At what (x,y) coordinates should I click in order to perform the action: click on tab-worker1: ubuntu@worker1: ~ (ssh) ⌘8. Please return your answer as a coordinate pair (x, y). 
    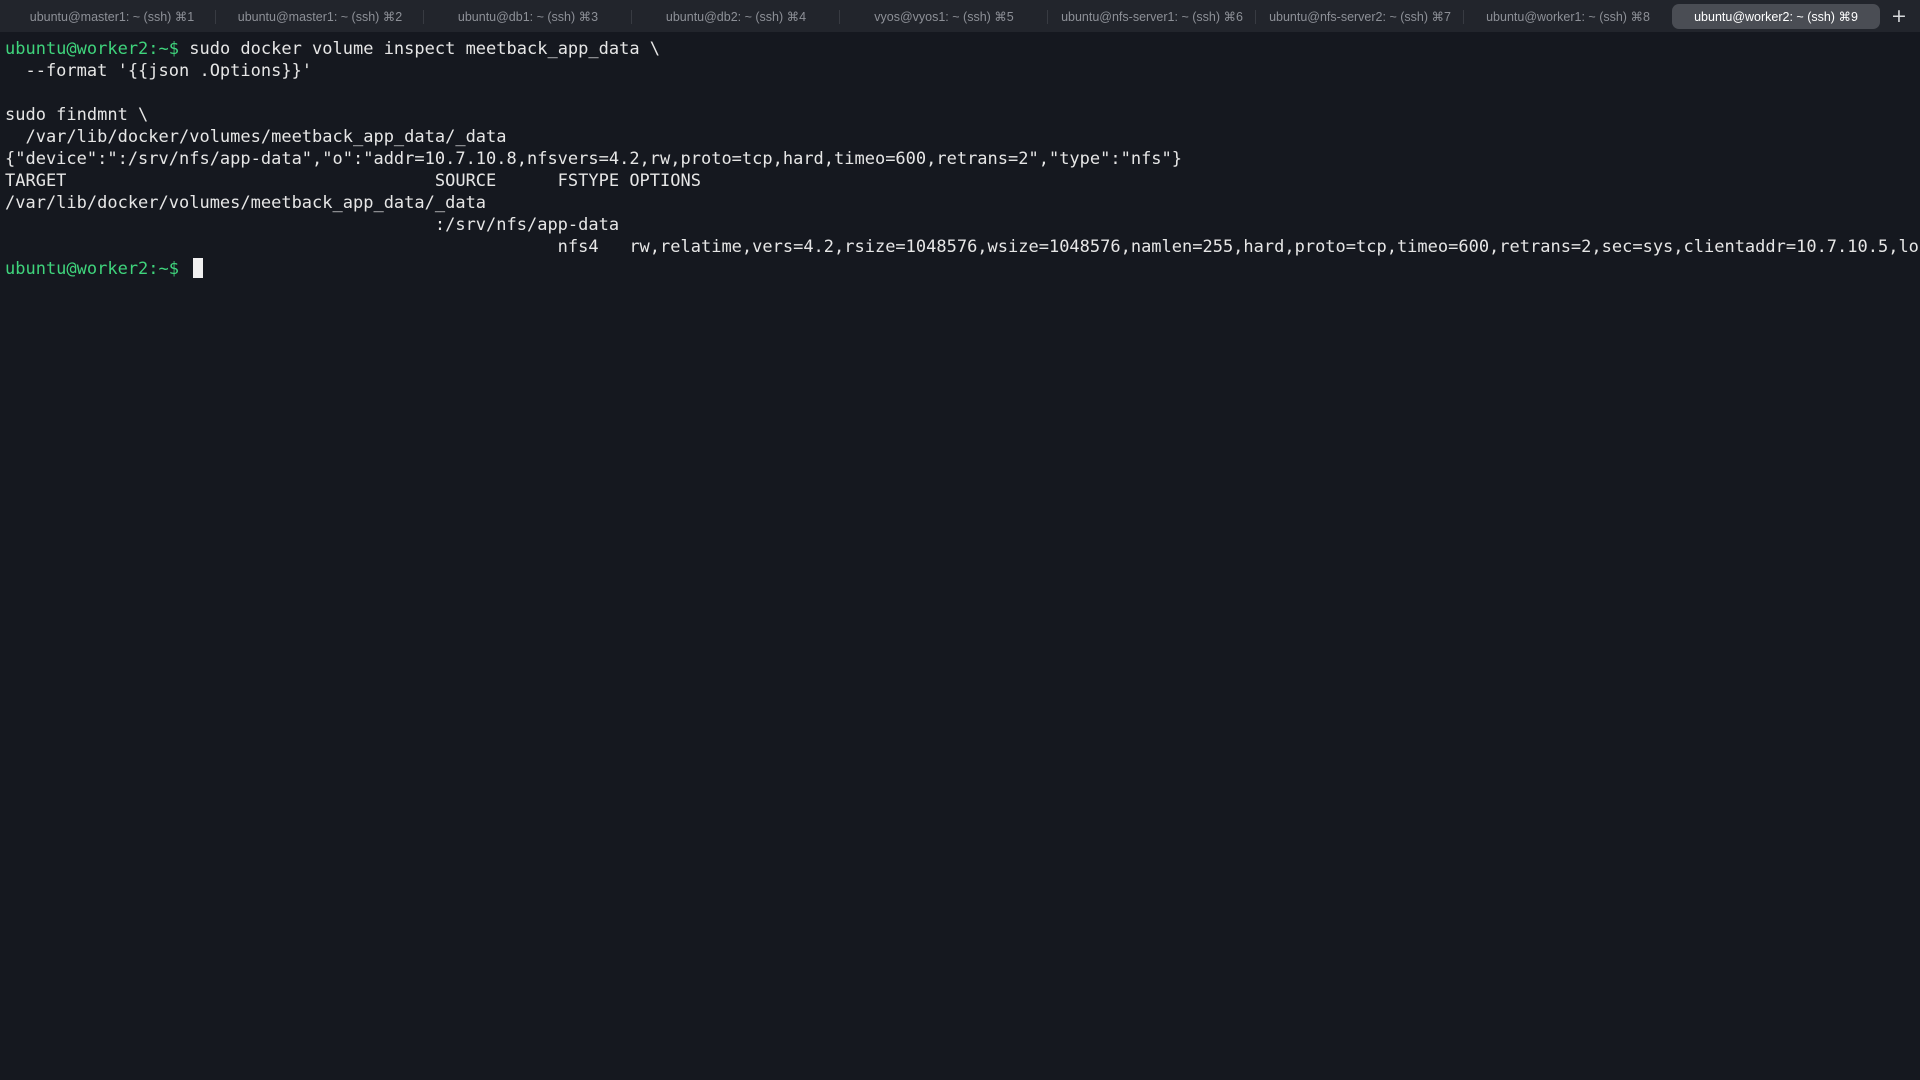
    Looking at the image, I should click on (1568, 16).